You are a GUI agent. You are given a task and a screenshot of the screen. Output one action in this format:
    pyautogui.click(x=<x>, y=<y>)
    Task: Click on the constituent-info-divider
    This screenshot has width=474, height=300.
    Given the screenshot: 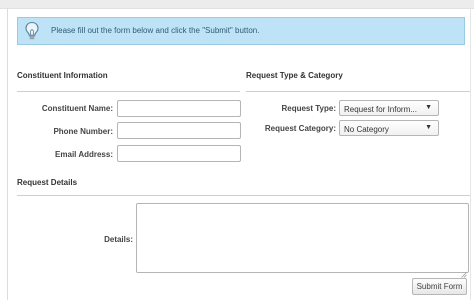 What is the action you would take?
    pyautogui.click(x=128, y=91)
    